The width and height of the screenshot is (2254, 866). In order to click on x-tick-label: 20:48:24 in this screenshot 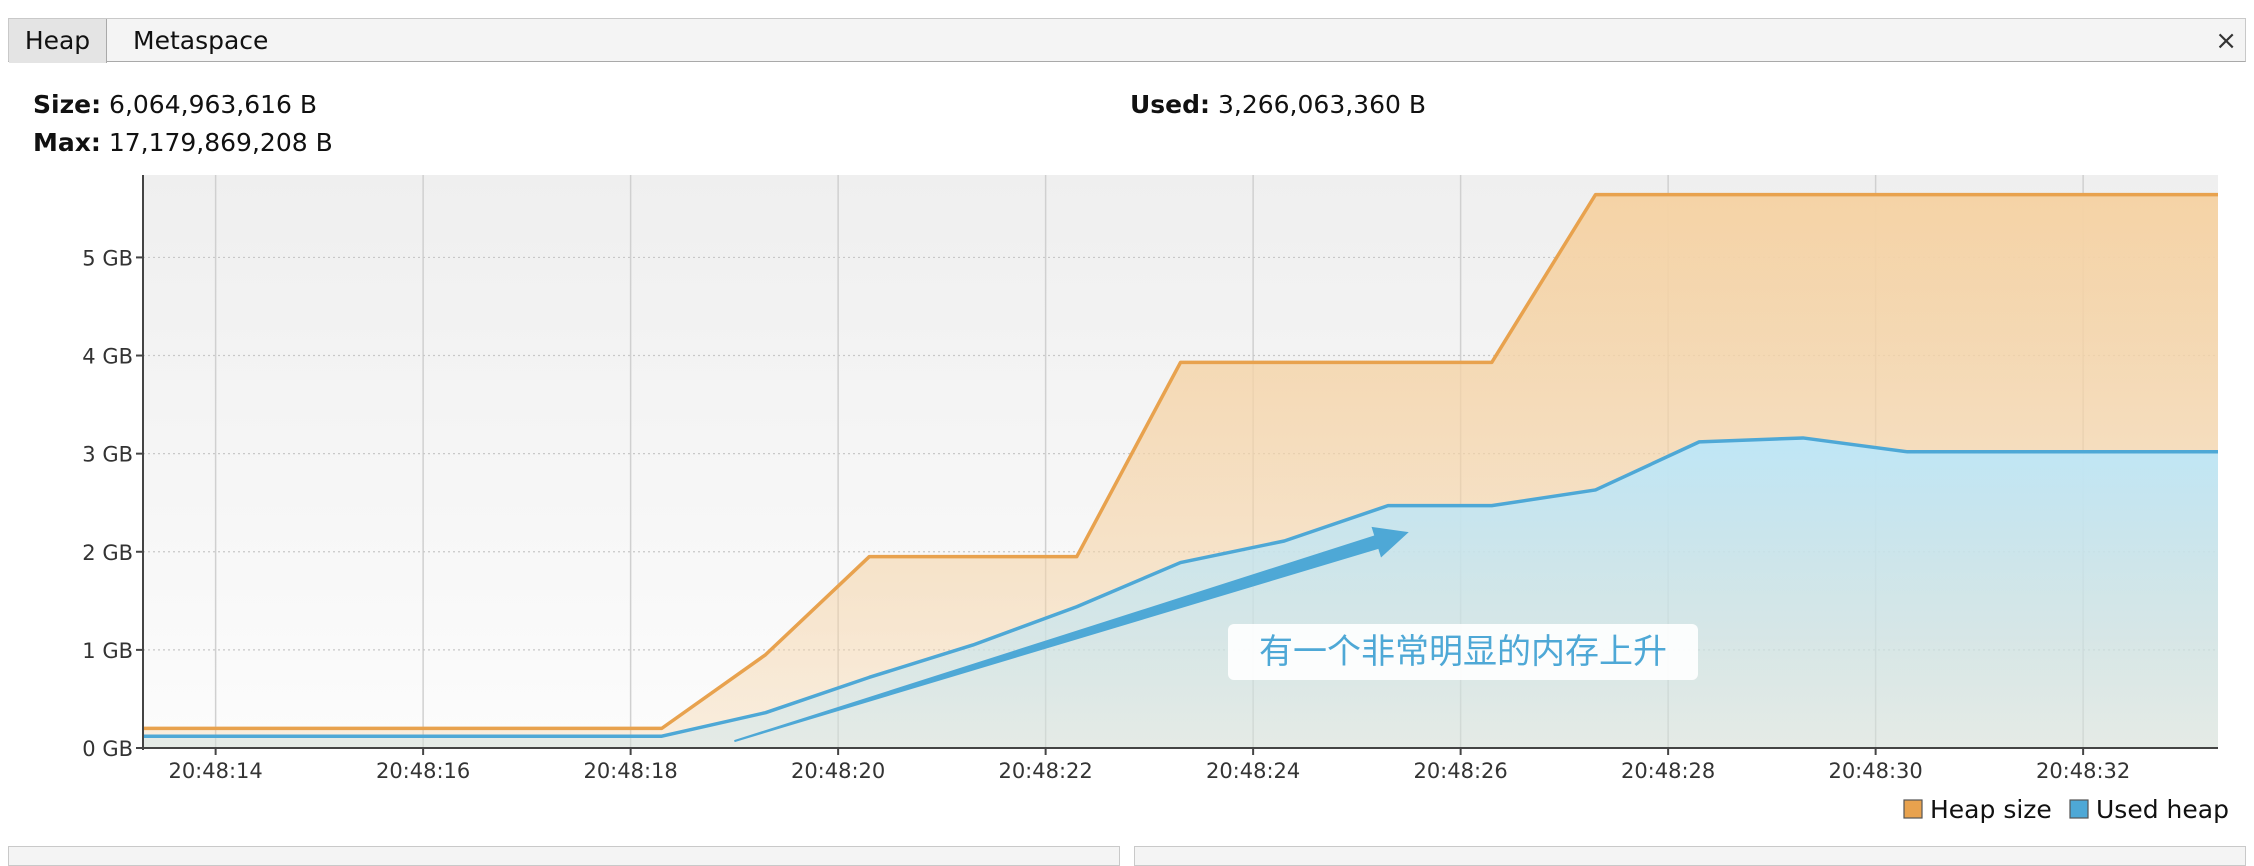, I will do `click(1253, 771)`.